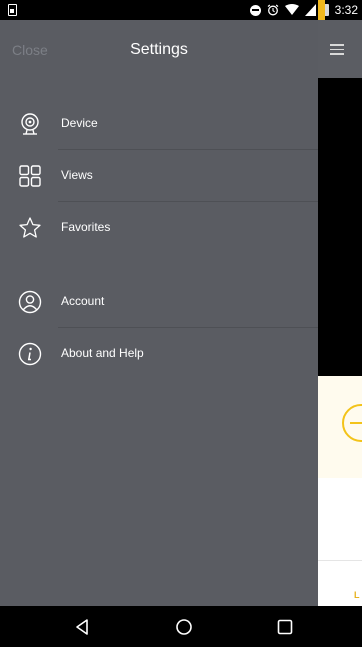 The width and height of the screenshot is (362, 647). What do you see at coordinates (83, 301) in the screenshot?
I see `menu-item-label: Account` at bounding box center [83, 301].